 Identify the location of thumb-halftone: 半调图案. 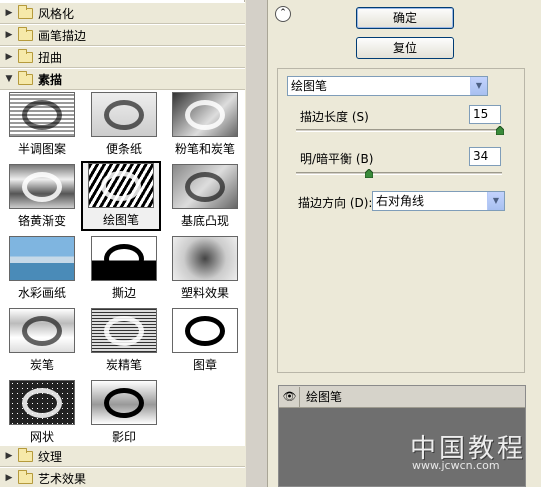
(42, 125).